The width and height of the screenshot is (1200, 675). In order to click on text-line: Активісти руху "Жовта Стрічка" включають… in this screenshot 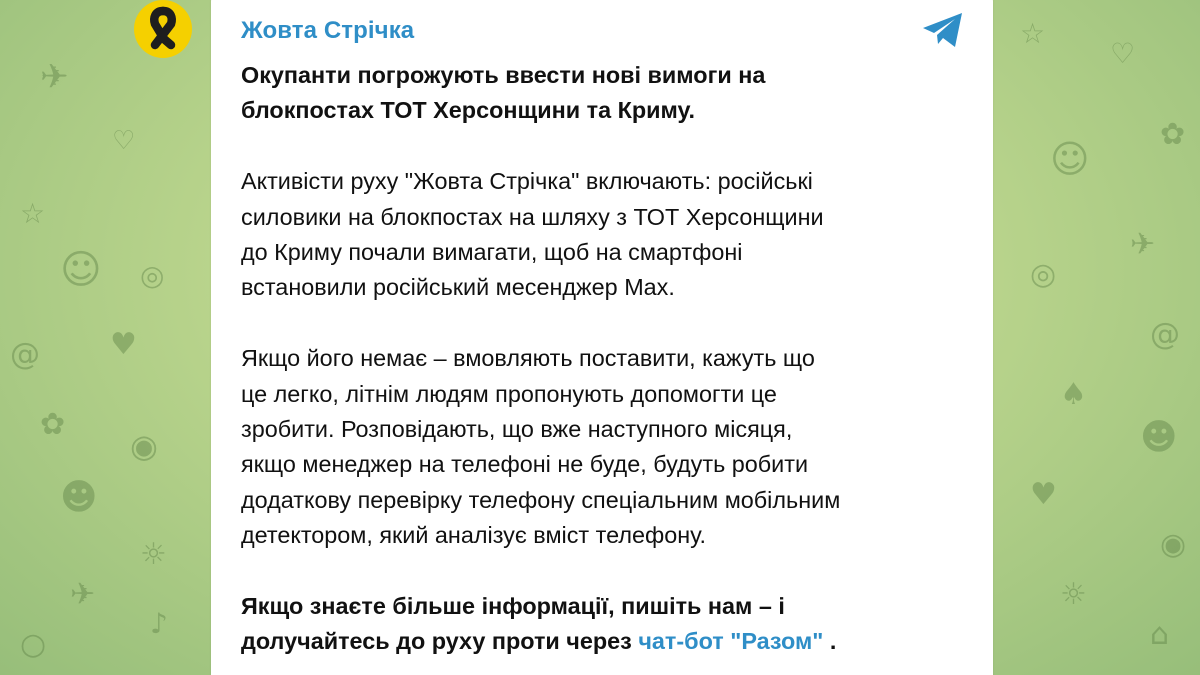, I will do `click(527, 181)`.